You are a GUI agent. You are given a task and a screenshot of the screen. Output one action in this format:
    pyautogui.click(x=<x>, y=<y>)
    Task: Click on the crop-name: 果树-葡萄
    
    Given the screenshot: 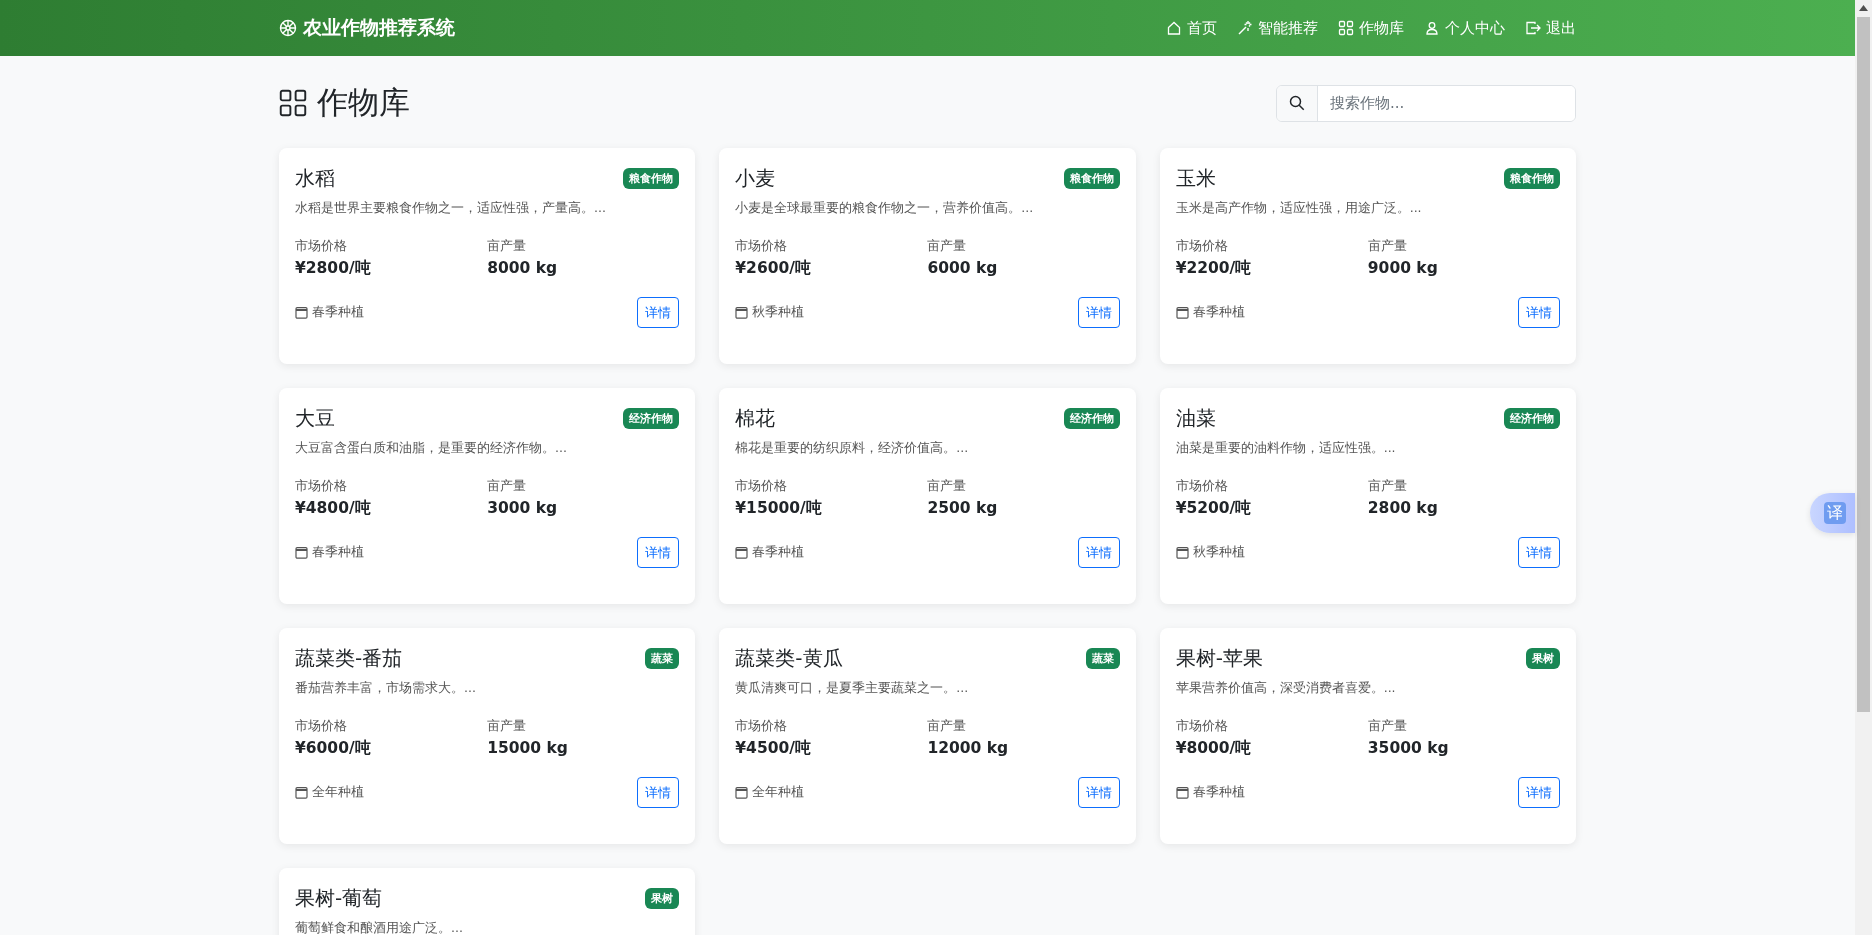 What is the action you would take?
    pyautogui.click(x=339, y=898)
    